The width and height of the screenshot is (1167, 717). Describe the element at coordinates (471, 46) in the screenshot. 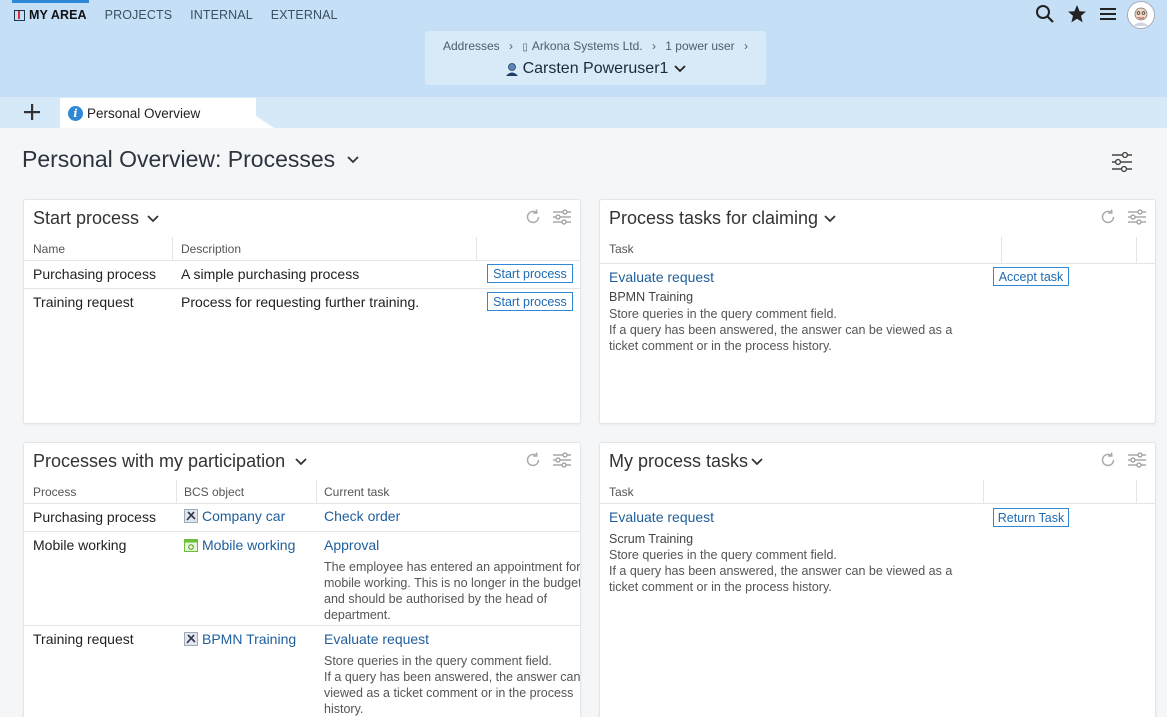

I see `crumb-addresses: Addresses` at that location.